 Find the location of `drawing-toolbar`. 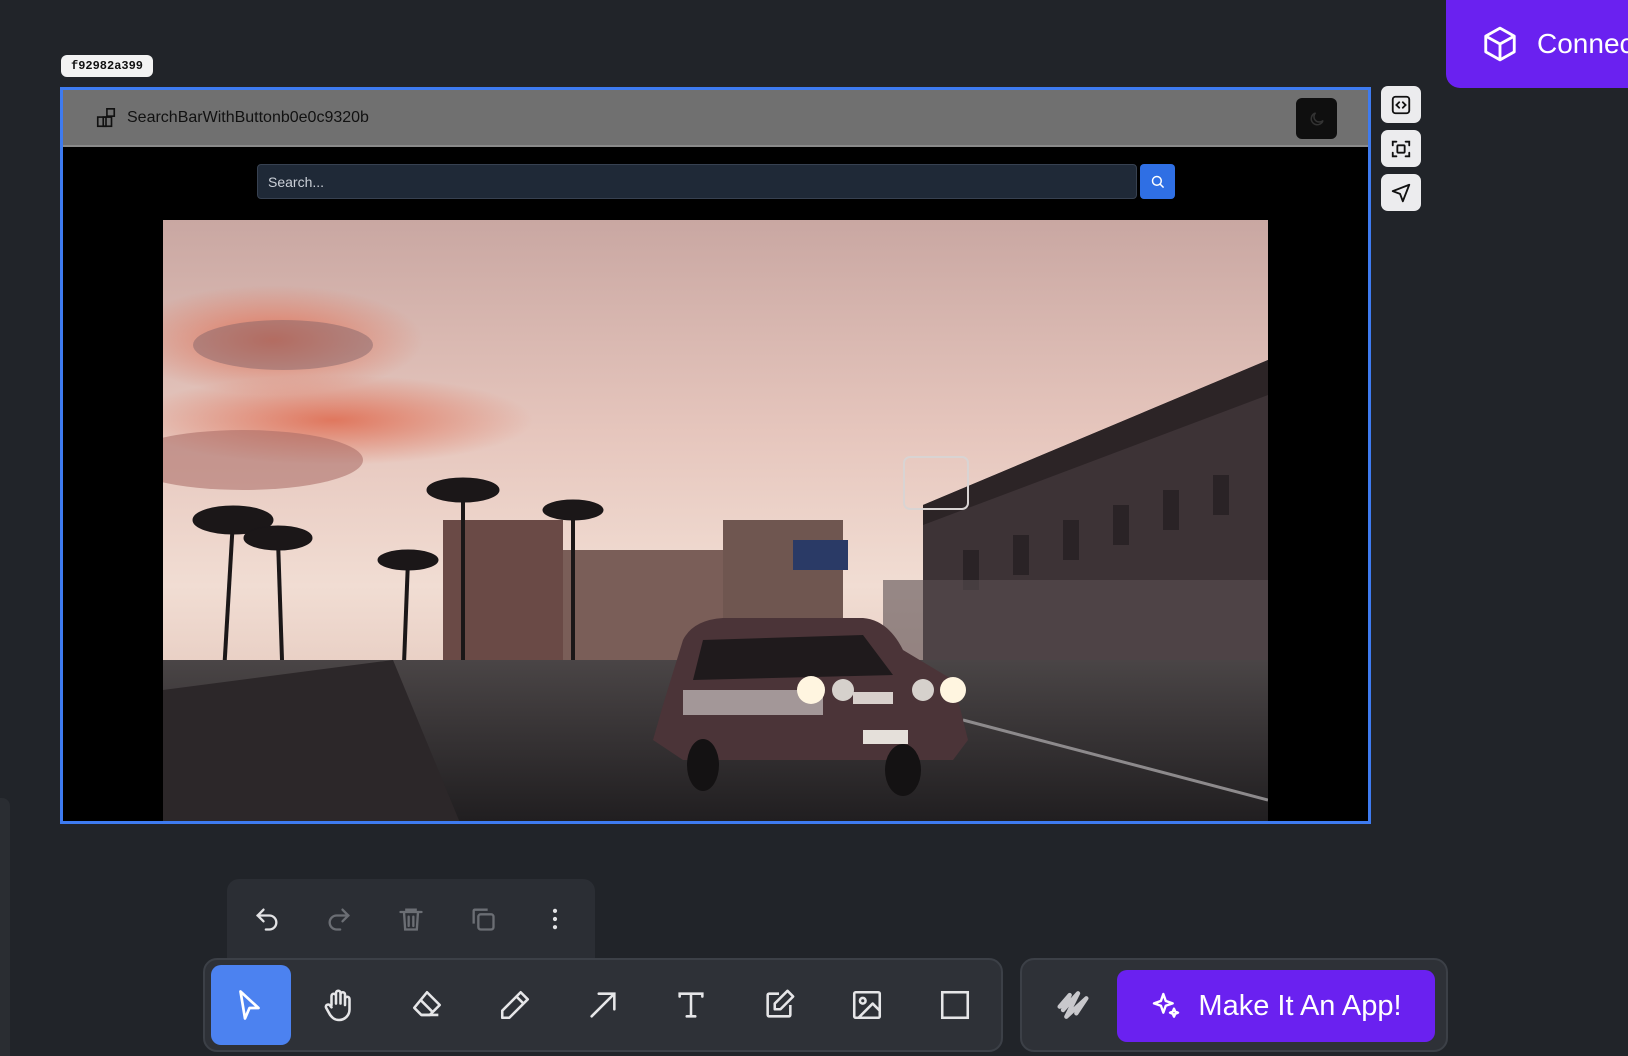

drawing-toolbar is located at coordinates (603, 1005).